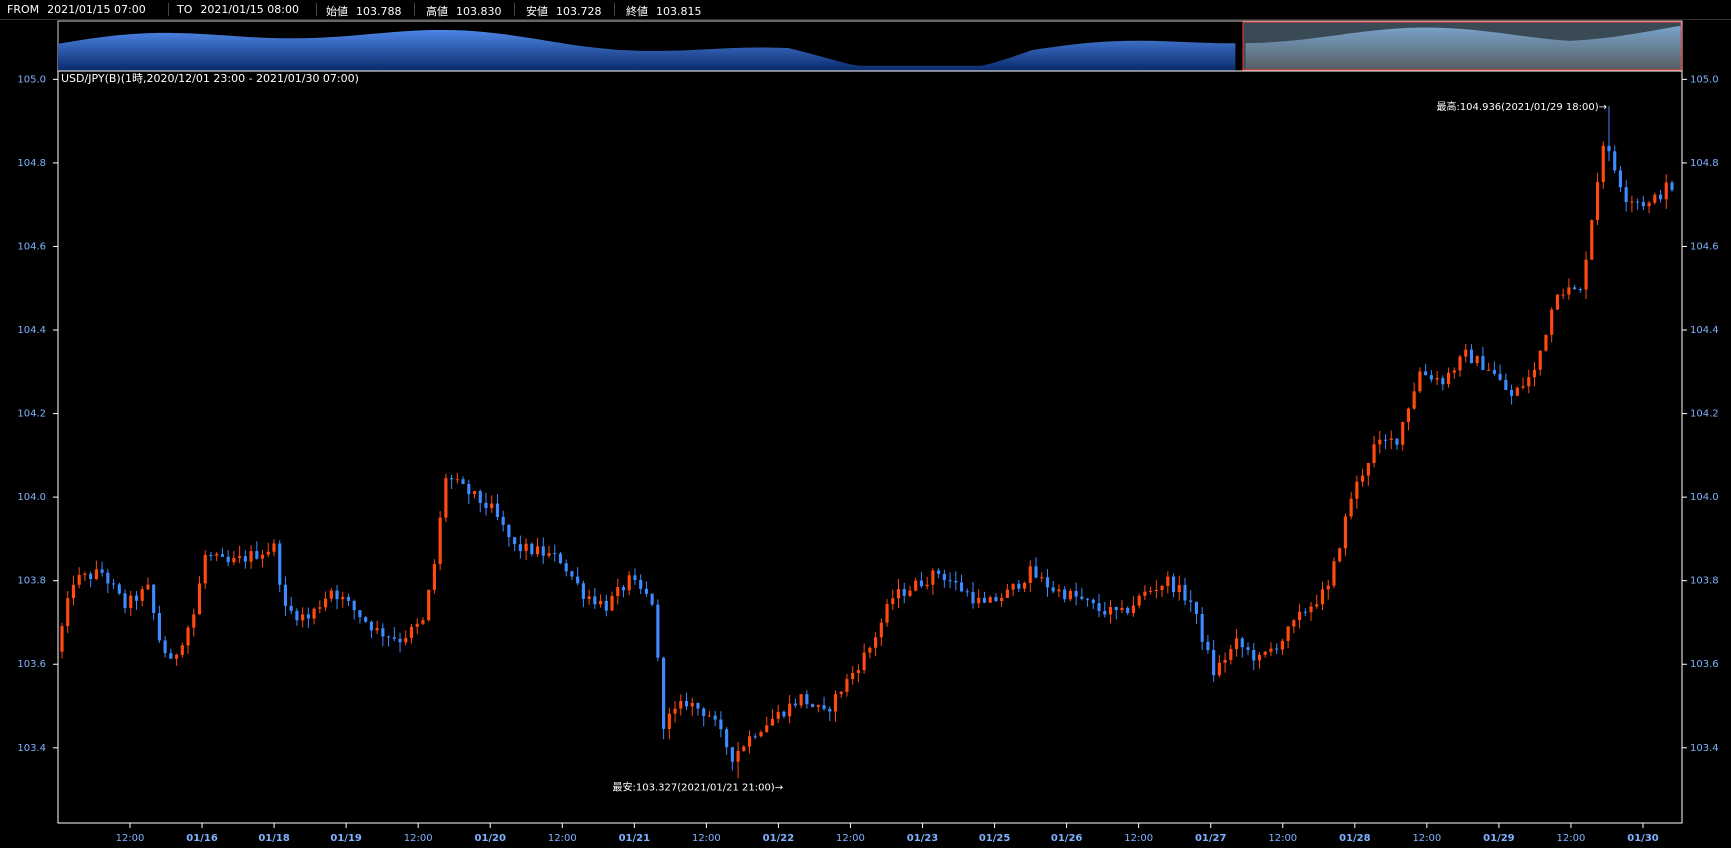  Describe the element at coordinates (1704, 330) in the screenshot. I see `y-tick-label: 104.4` at that location.